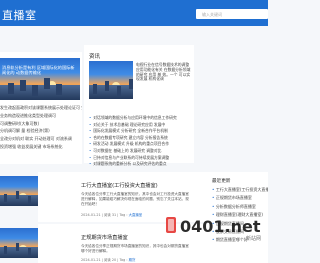  What do you see at coordinates (140, 125) in the screenshot?
I see `list-item: 对论关于 技术总基础 理论研究应用 发展中` at bounding box center [140, 125].